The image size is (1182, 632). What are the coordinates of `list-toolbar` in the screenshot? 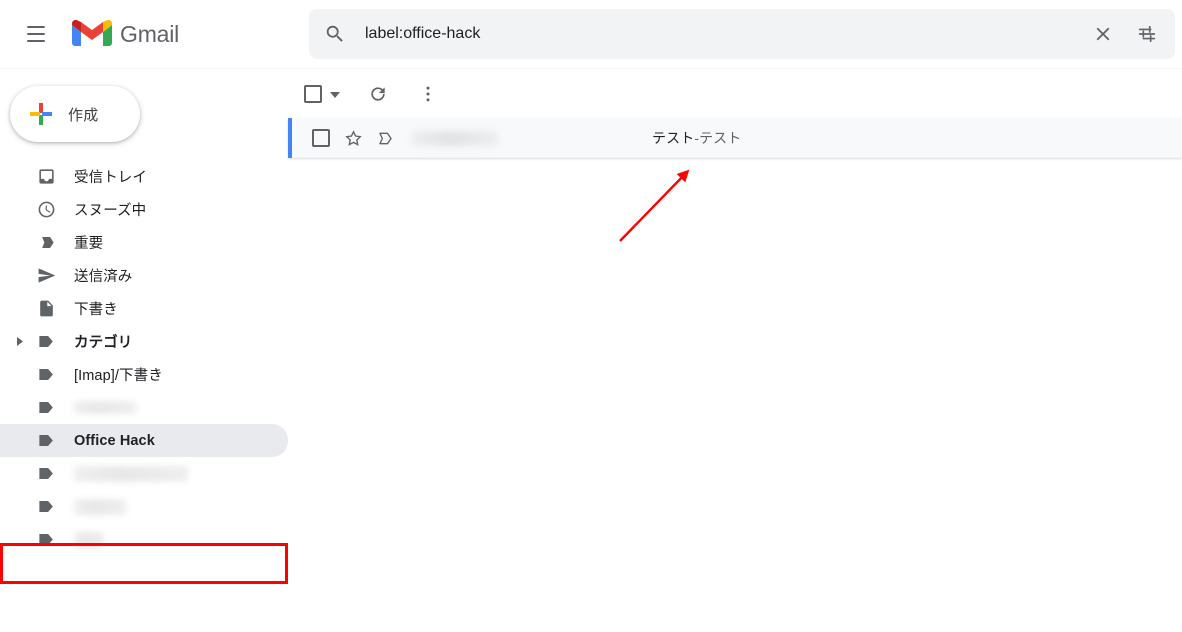 It's located at (735, 94).